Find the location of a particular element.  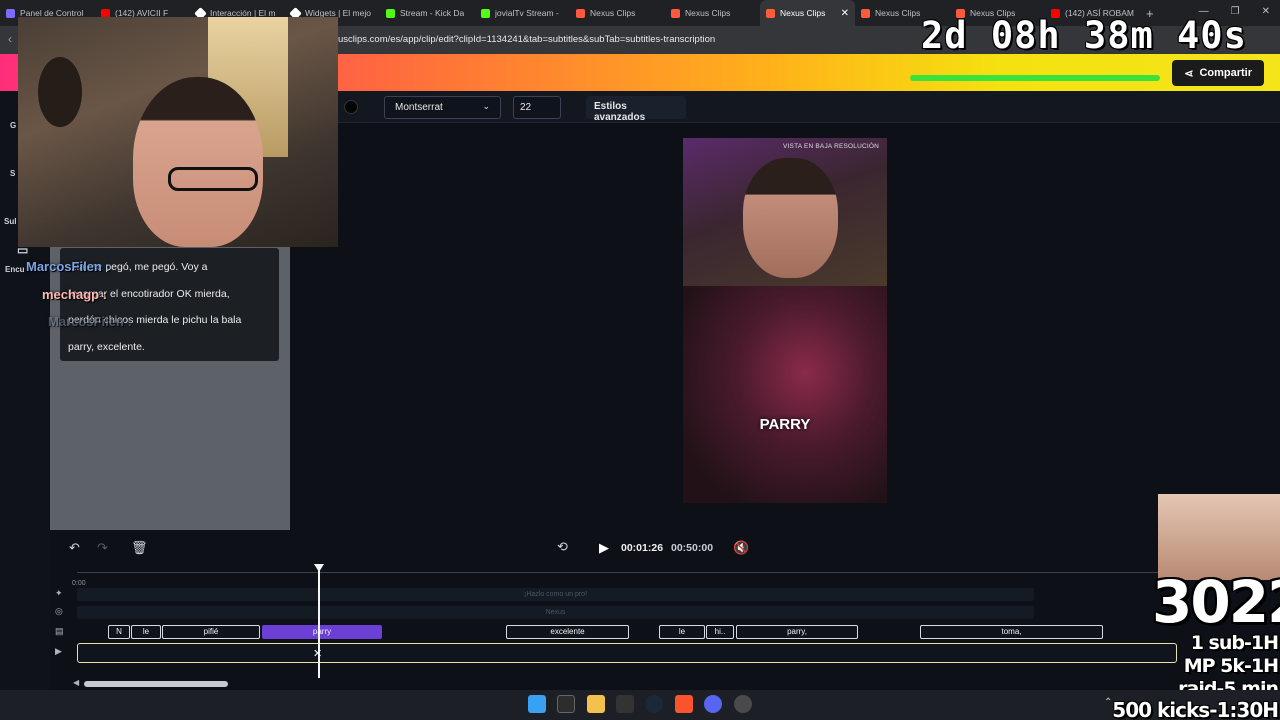

stream-countdown: 2d 08h 38m 40s is located at coordinates (1084, 35).